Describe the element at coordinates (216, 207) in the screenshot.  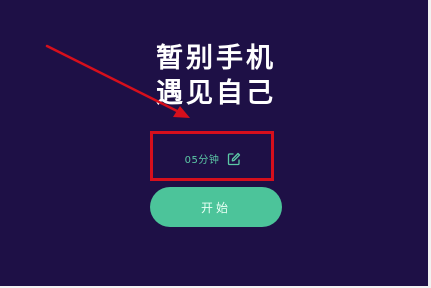
I see `start-button: 开始` at that location.